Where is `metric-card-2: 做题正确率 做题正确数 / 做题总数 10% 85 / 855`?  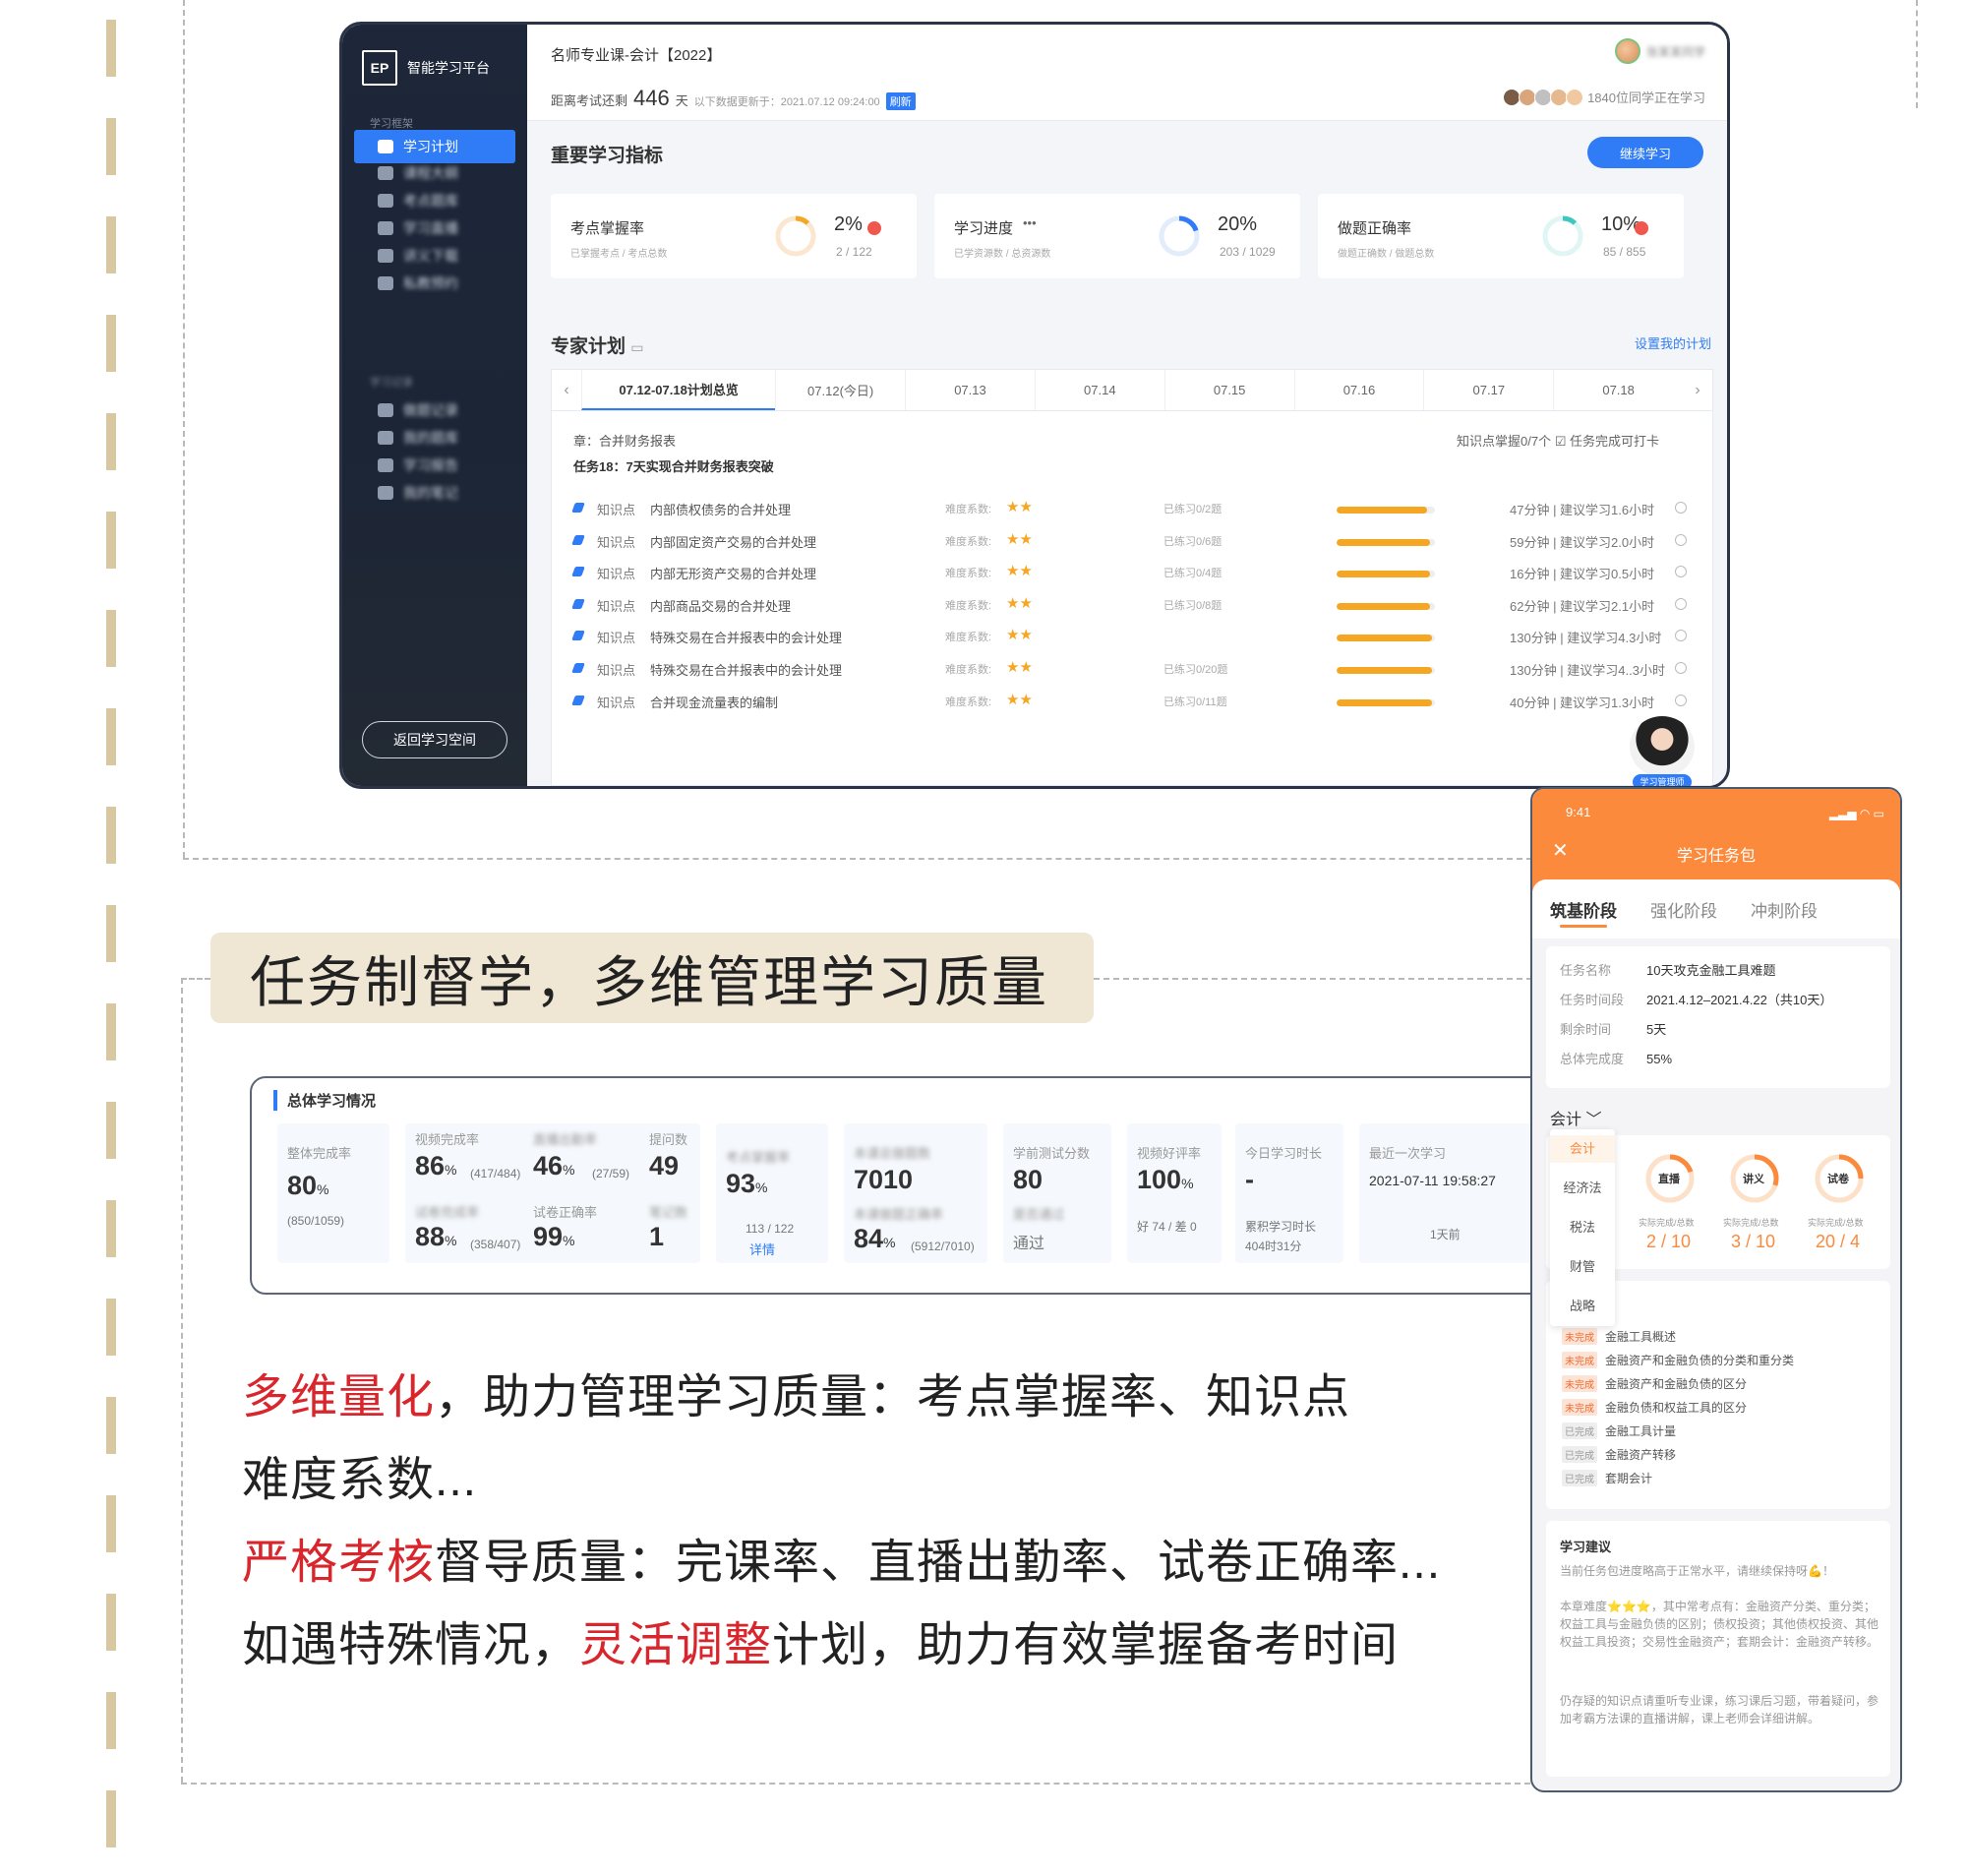
metric-card-2: 做题正确率 做题正确数 / 做题总数 10% 85 / 855 is located at coordinates (1501, 236).